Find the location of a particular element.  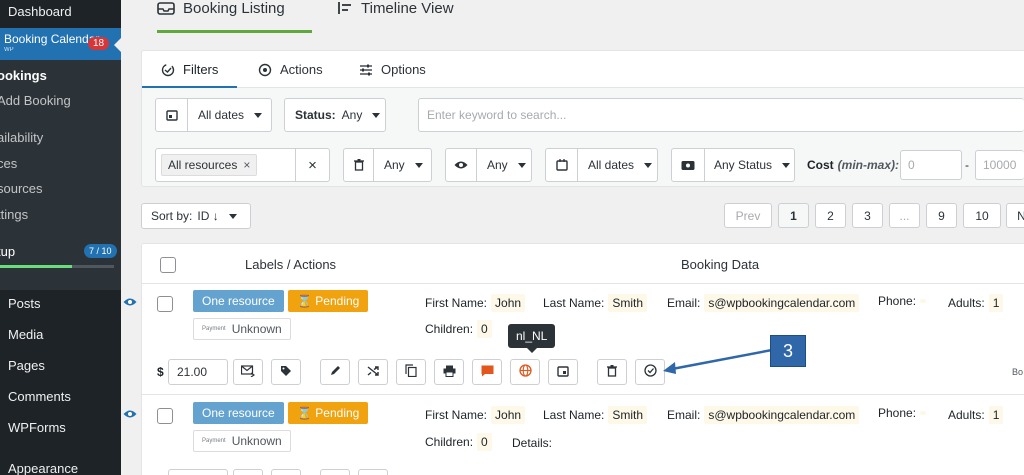

notification-badge: 18 is located at coordinates (99, 43).